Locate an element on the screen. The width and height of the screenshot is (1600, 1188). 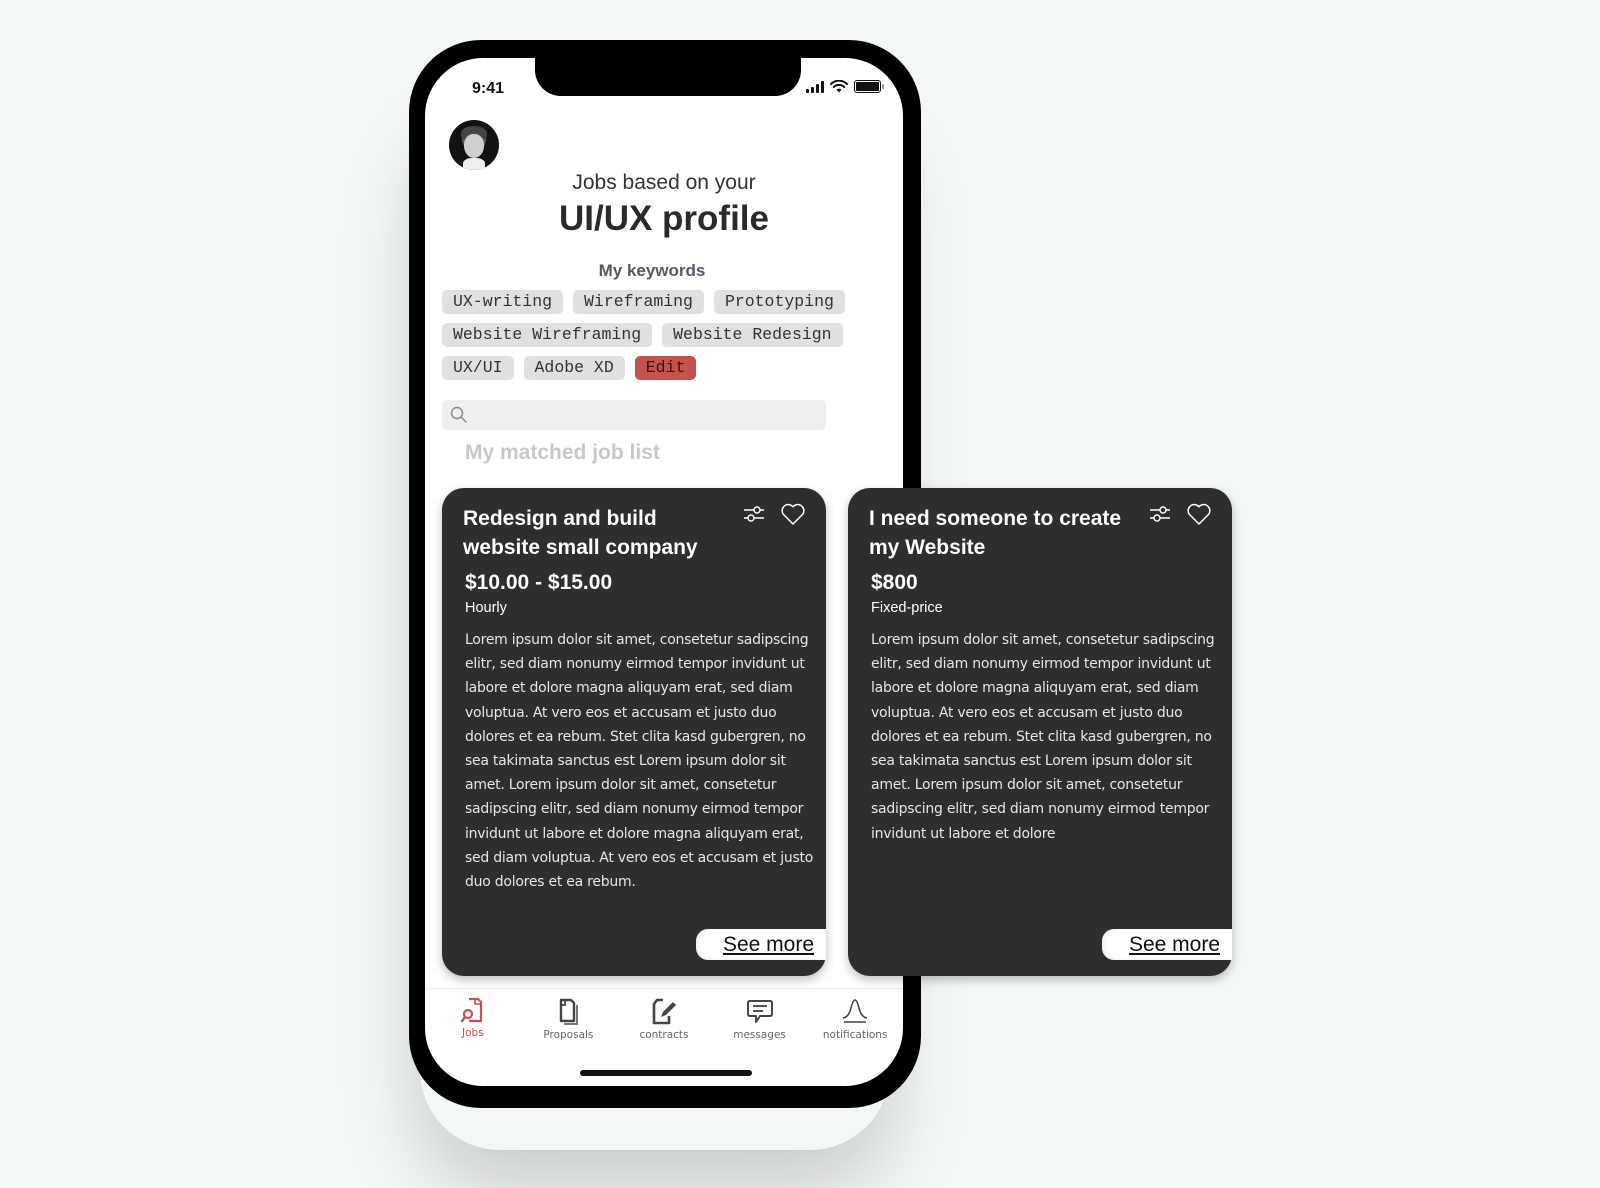
keyword-chip: UX-writing is located at coordinates (503, 302).